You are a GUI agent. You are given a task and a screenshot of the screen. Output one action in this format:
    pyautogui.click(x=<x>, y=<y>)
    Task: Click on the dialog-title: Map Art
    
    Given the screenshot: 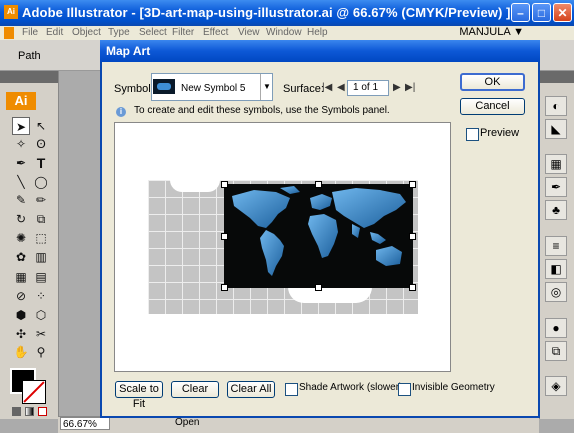 What is the action you would take?
    pyautogui.click(x=128, y=51)
    